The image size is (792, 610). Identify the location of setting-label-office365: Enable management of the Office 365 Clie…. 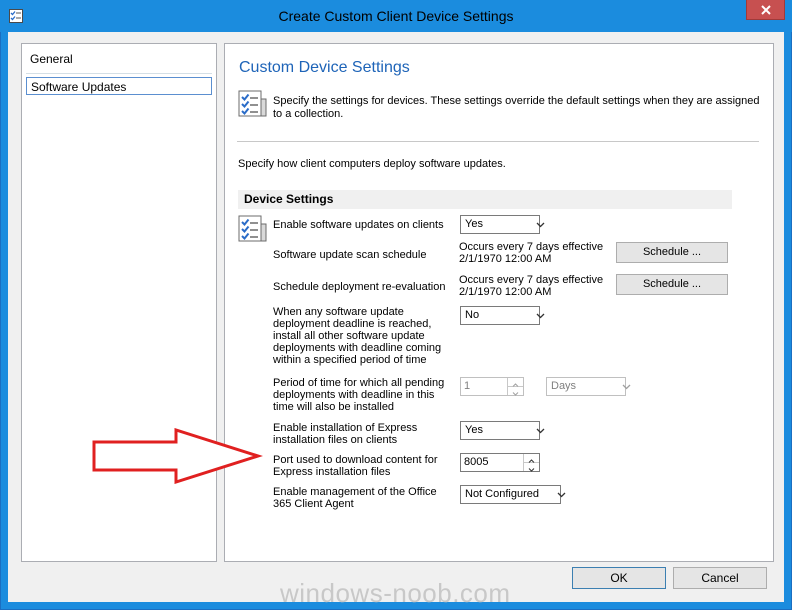
(355, 498).